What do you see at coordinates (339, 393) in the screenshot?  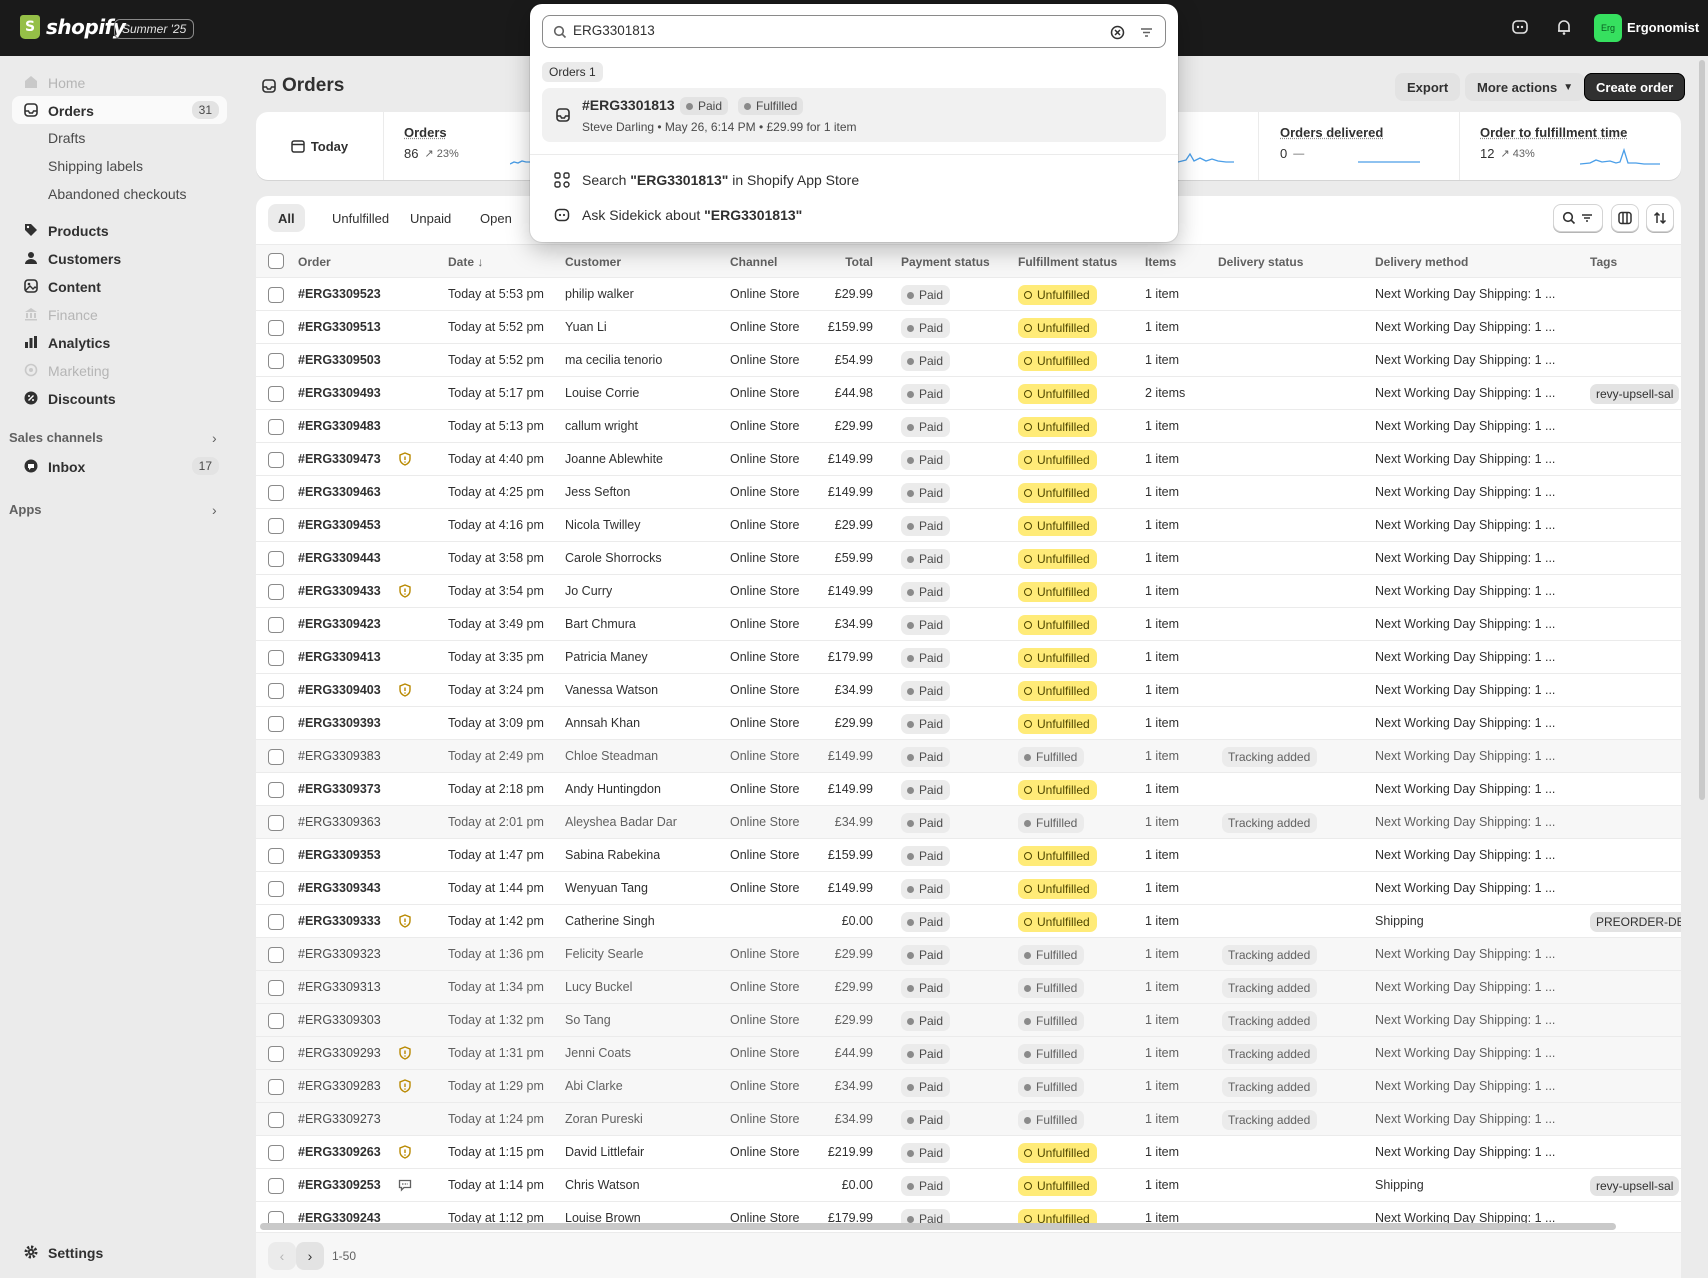 I see `order-number: #ERG3309493` at bounding box center [339, 393].